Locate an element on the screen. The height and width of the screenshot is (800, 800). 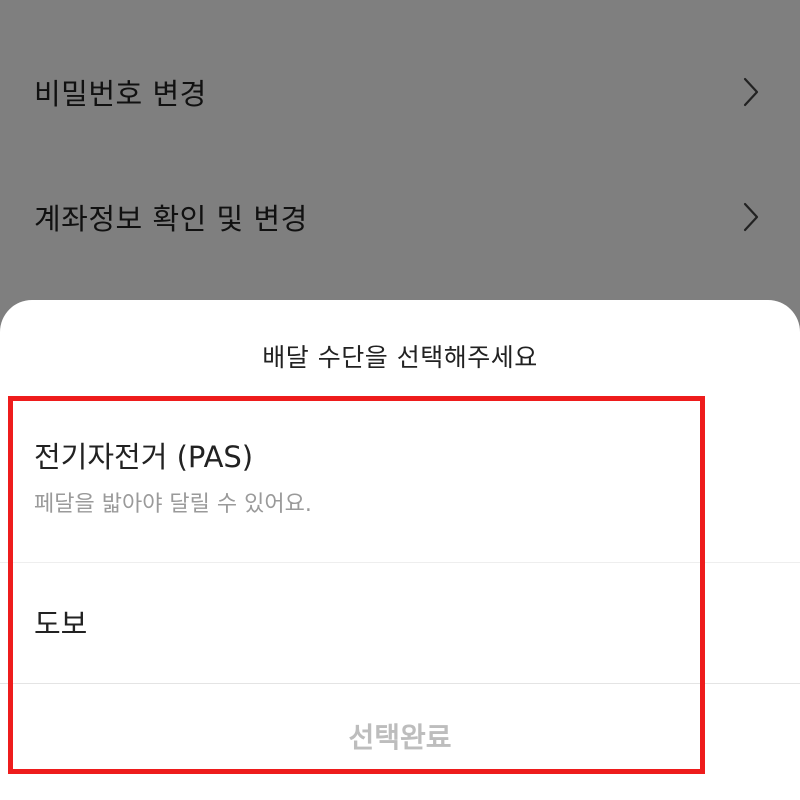
sheet-title: 배달 수단을 선택해주세요 is located at coordinates (400, 357).